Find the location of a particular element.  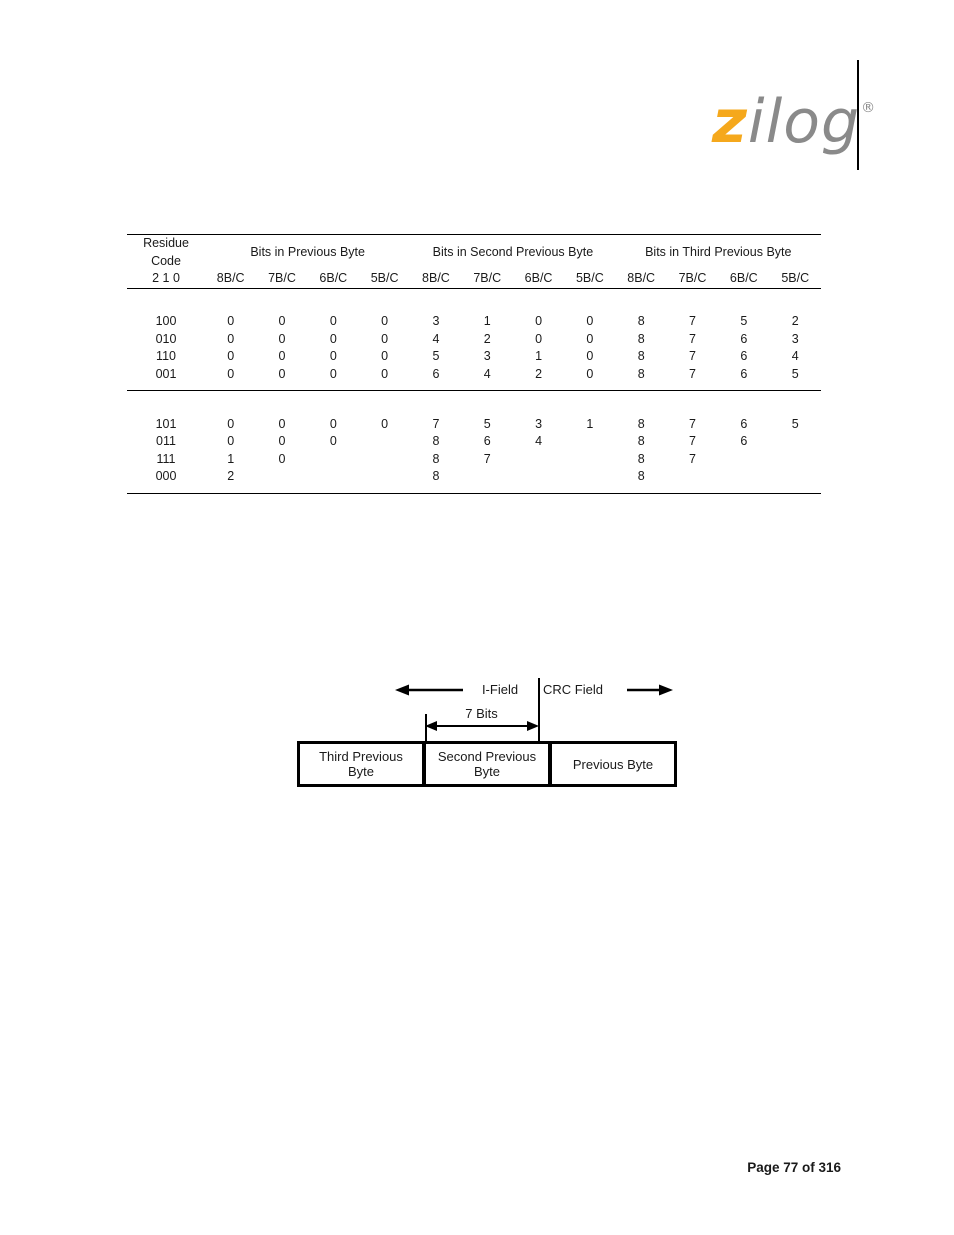

table-row: 011 0 0 0 8 6 4 8 7 6 is located at coordinates (474, 442).